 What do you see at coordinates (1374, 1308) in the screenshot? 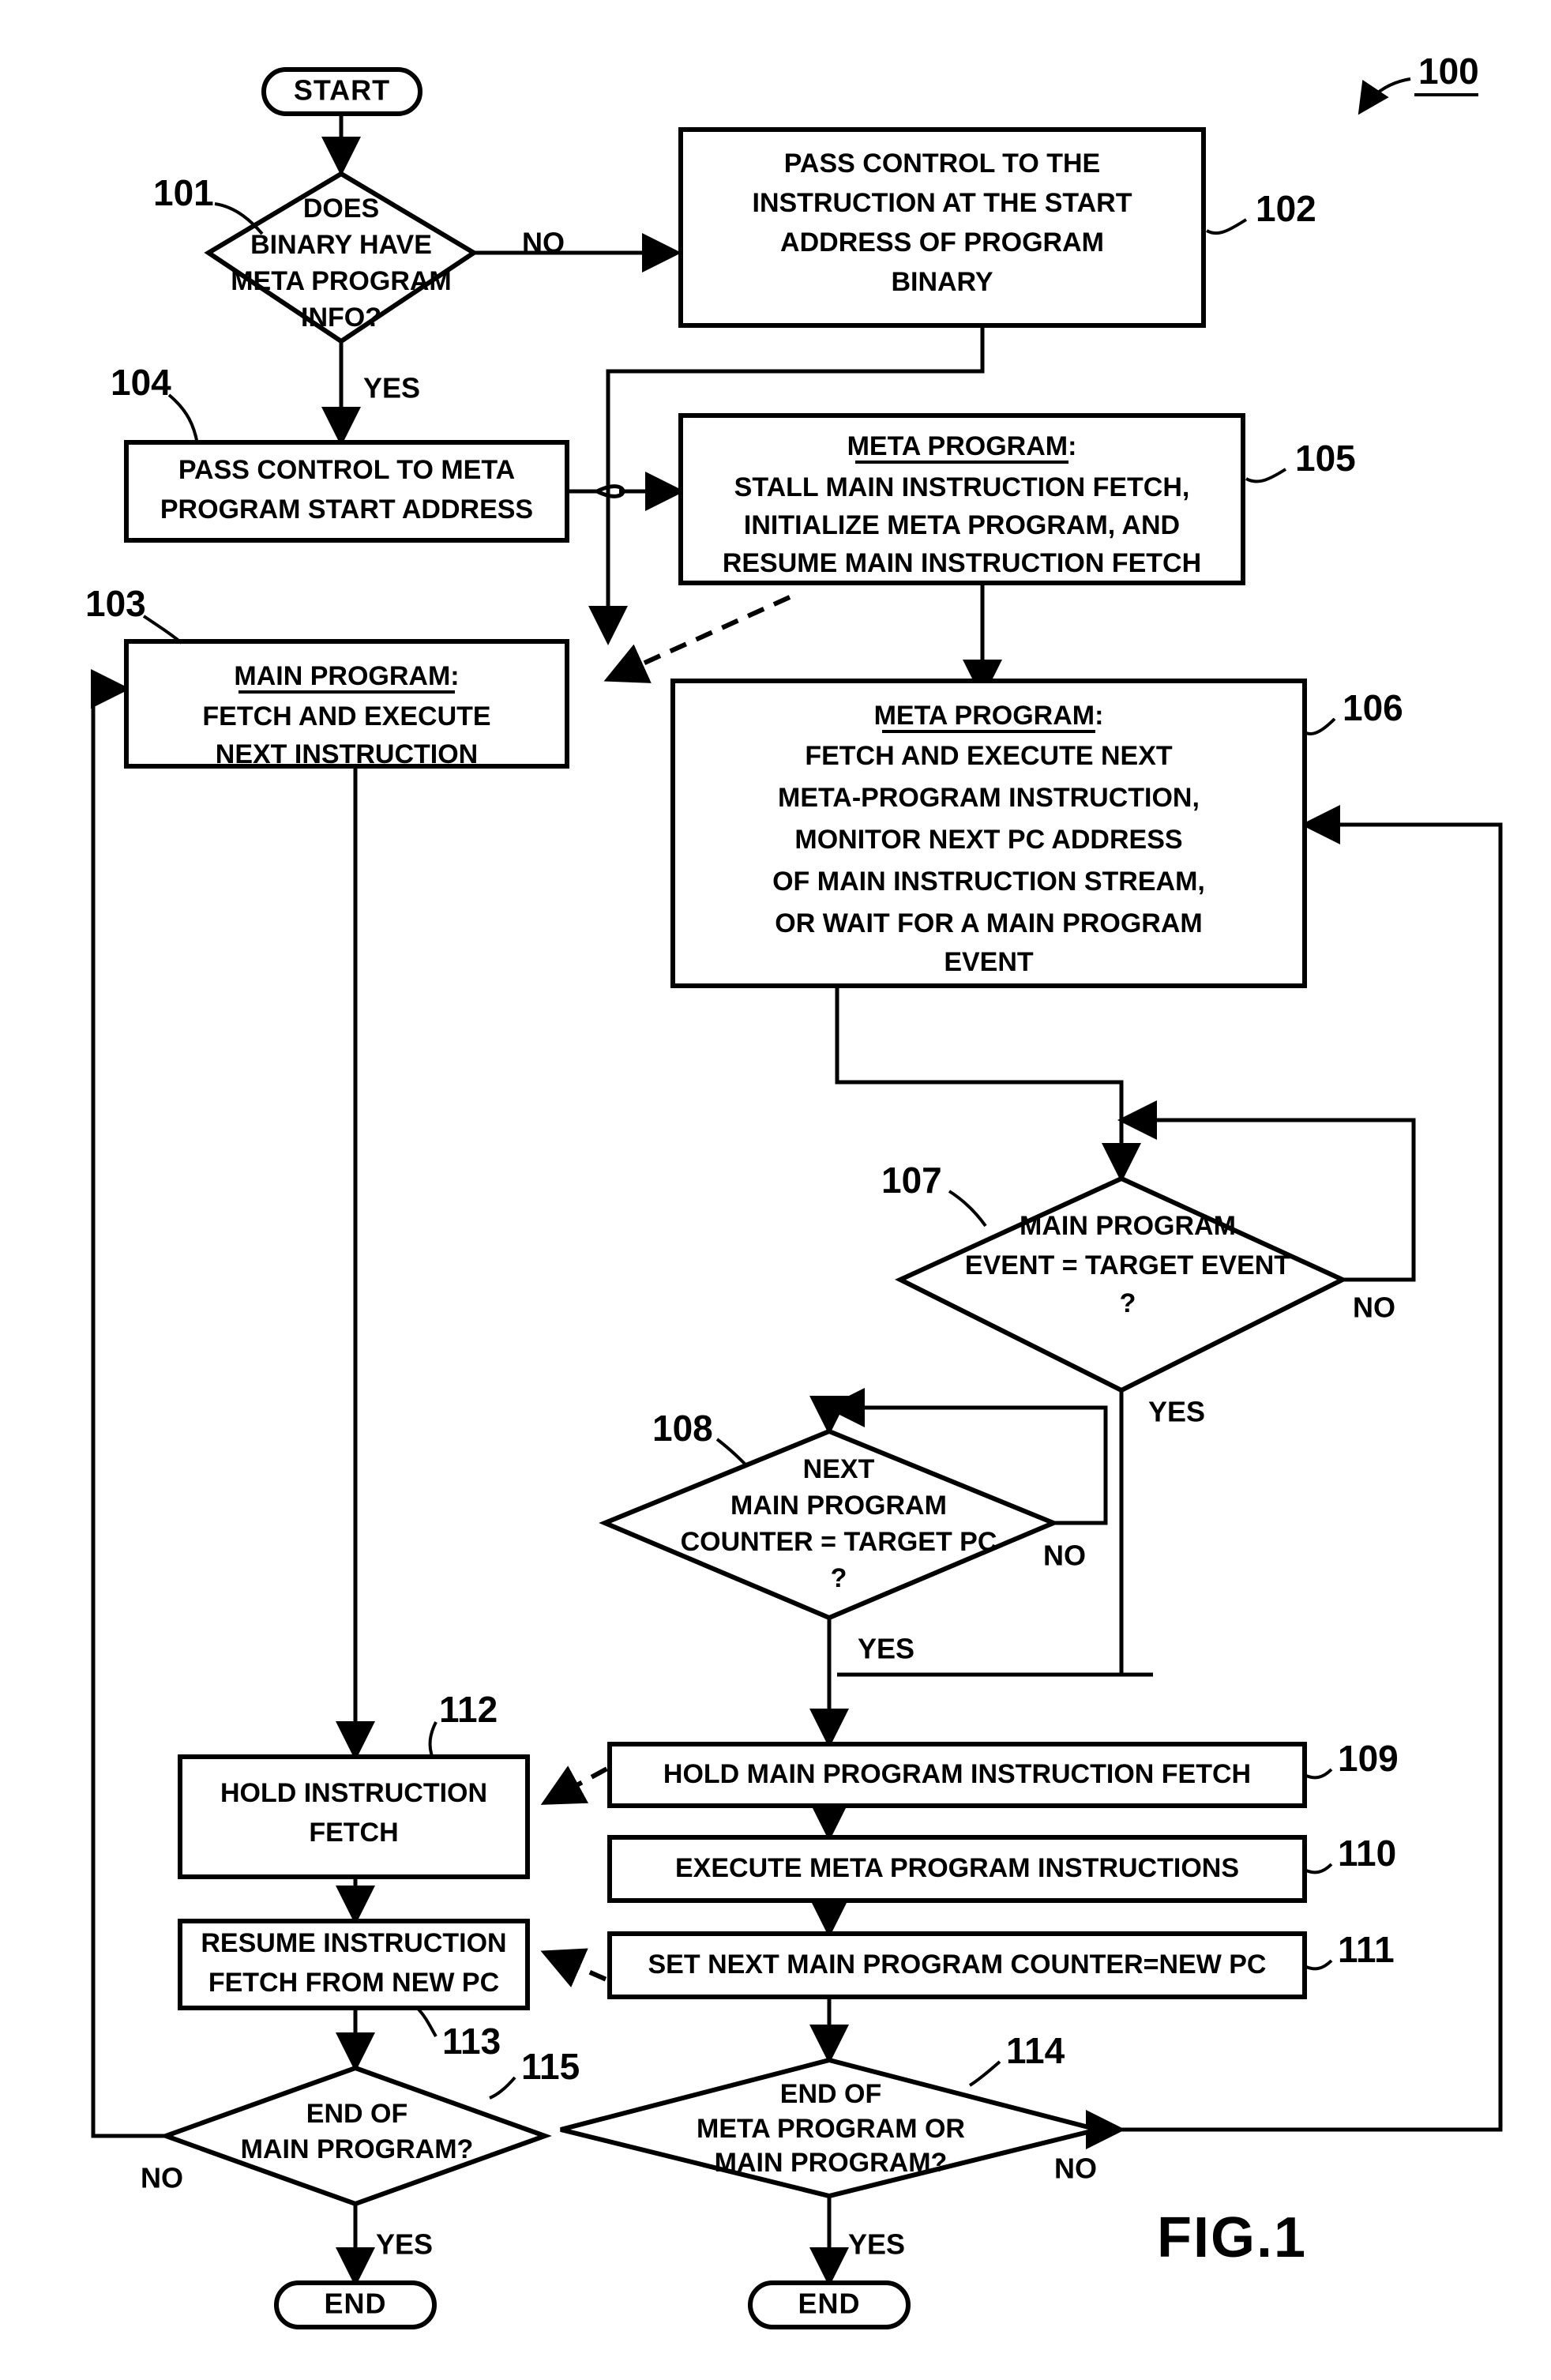
I see `branch-label-107-no: NO` at bounding box center [1374, 1308].